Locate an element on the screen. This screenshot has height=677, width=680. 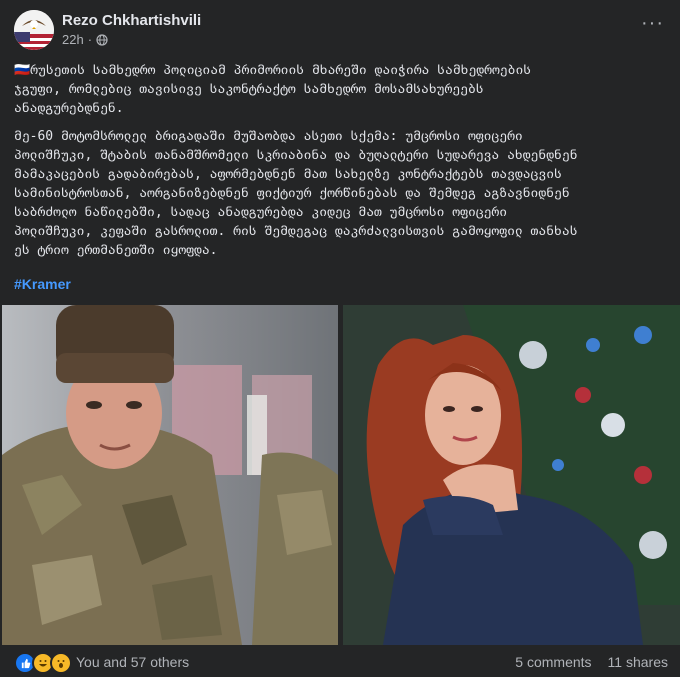
author-avatar is located at coordinates (34, 30).